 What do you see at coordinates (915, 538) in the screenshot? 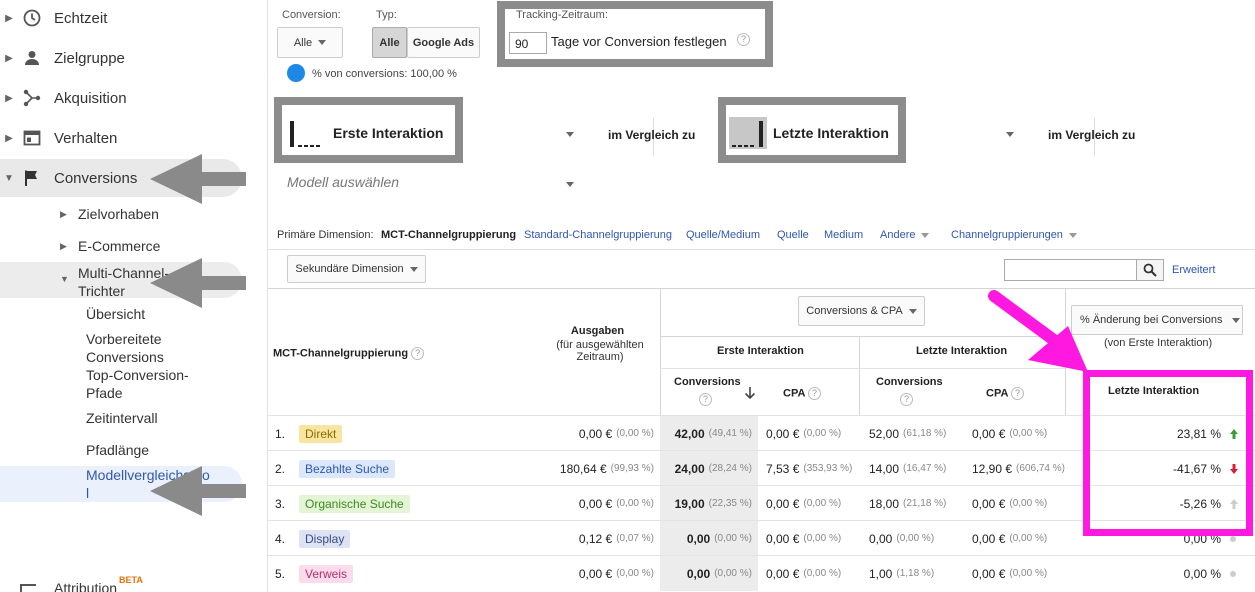
I see `last-conversions-pct: (0,00 %)` at bounding box center [915, 538].